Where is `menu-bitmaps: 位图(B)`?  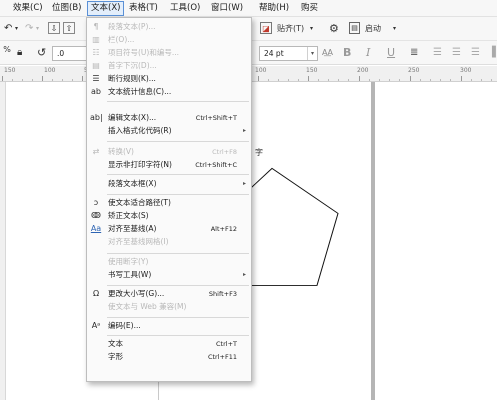
menu-bitmaps: 位图(B) is located at coordinates (66, 8).